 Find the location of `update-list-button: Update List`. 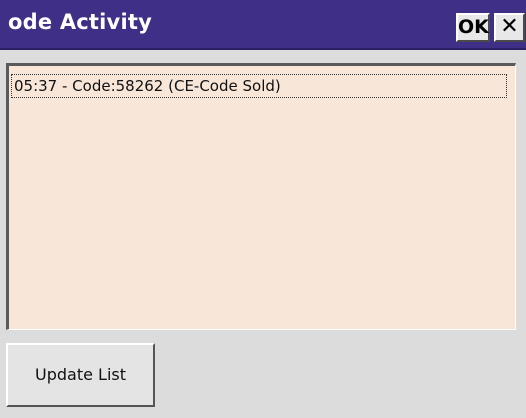

update-list-button: Update List is located at coordinates (80, 375).